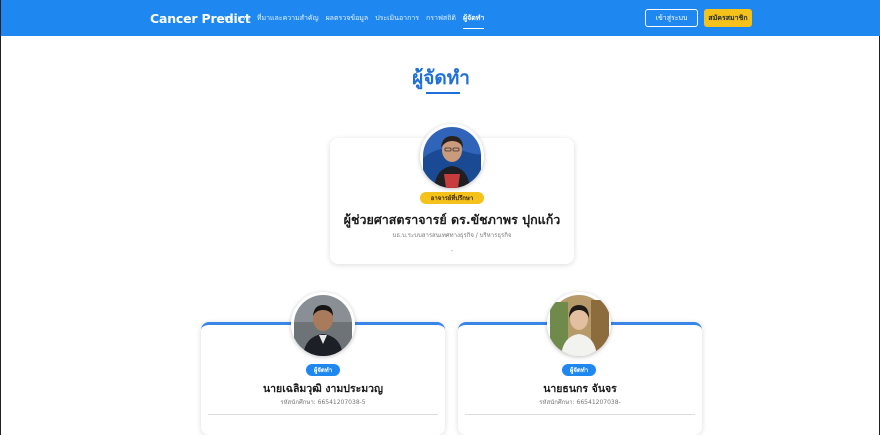  Describe the element at coordinates (671, 18) in the screenshot. I see `login-button: เข้าสู่ระบบ` at that location.